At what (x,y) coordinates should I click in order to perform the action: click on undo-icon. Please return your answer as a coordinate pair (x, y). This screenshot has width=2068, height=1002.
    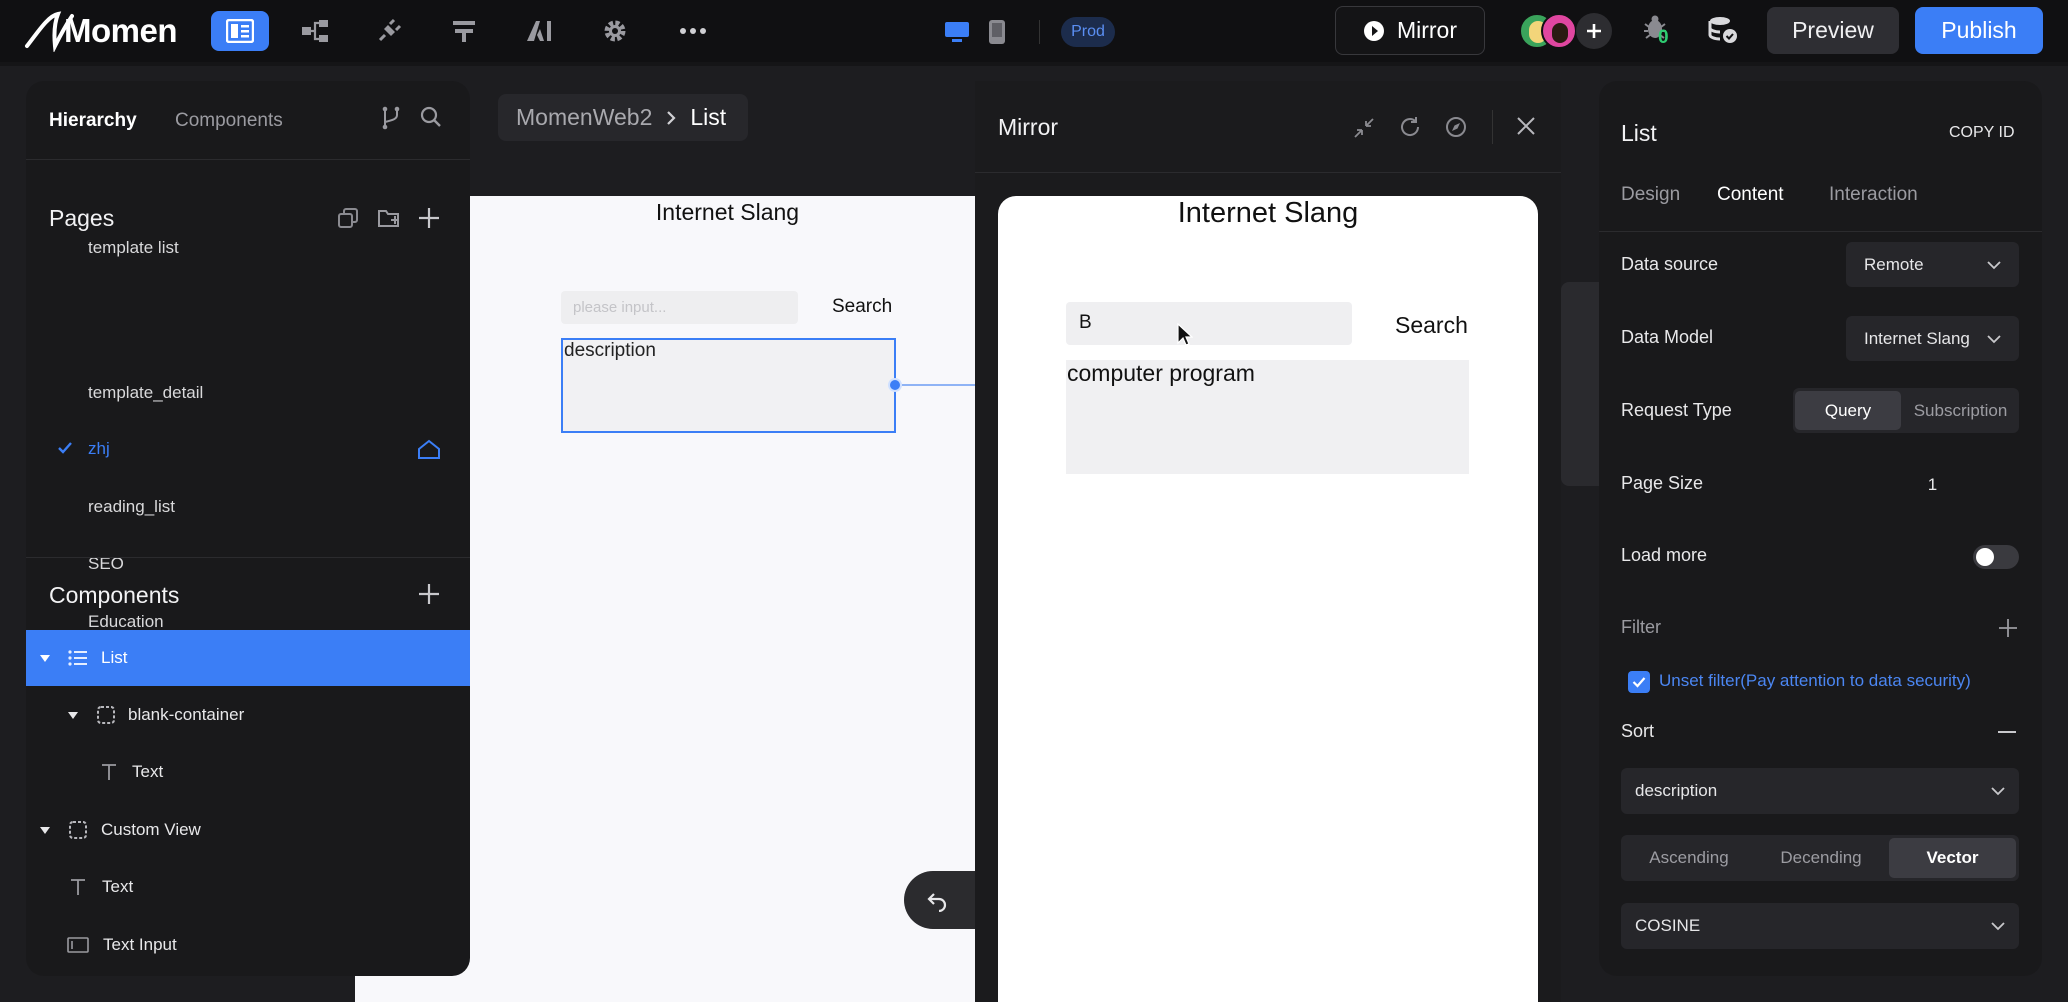
    Looking at the image, I should click on (937, 900).